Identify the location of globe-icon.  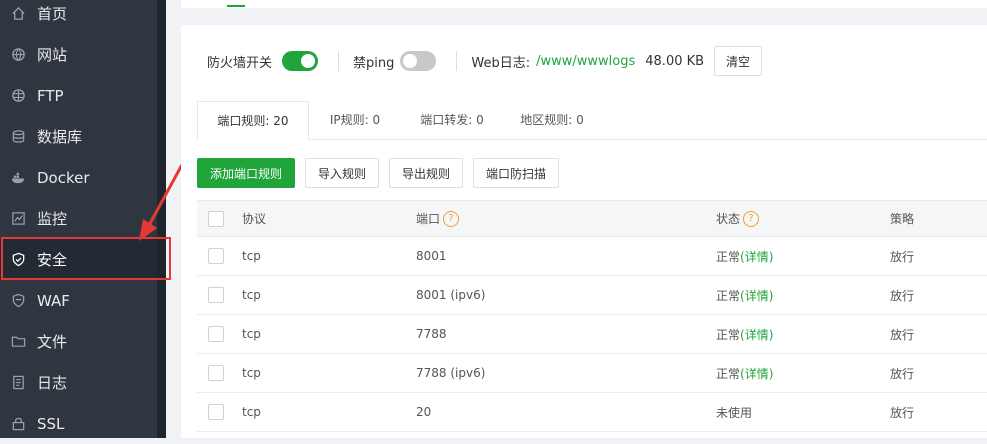
(18, 55).